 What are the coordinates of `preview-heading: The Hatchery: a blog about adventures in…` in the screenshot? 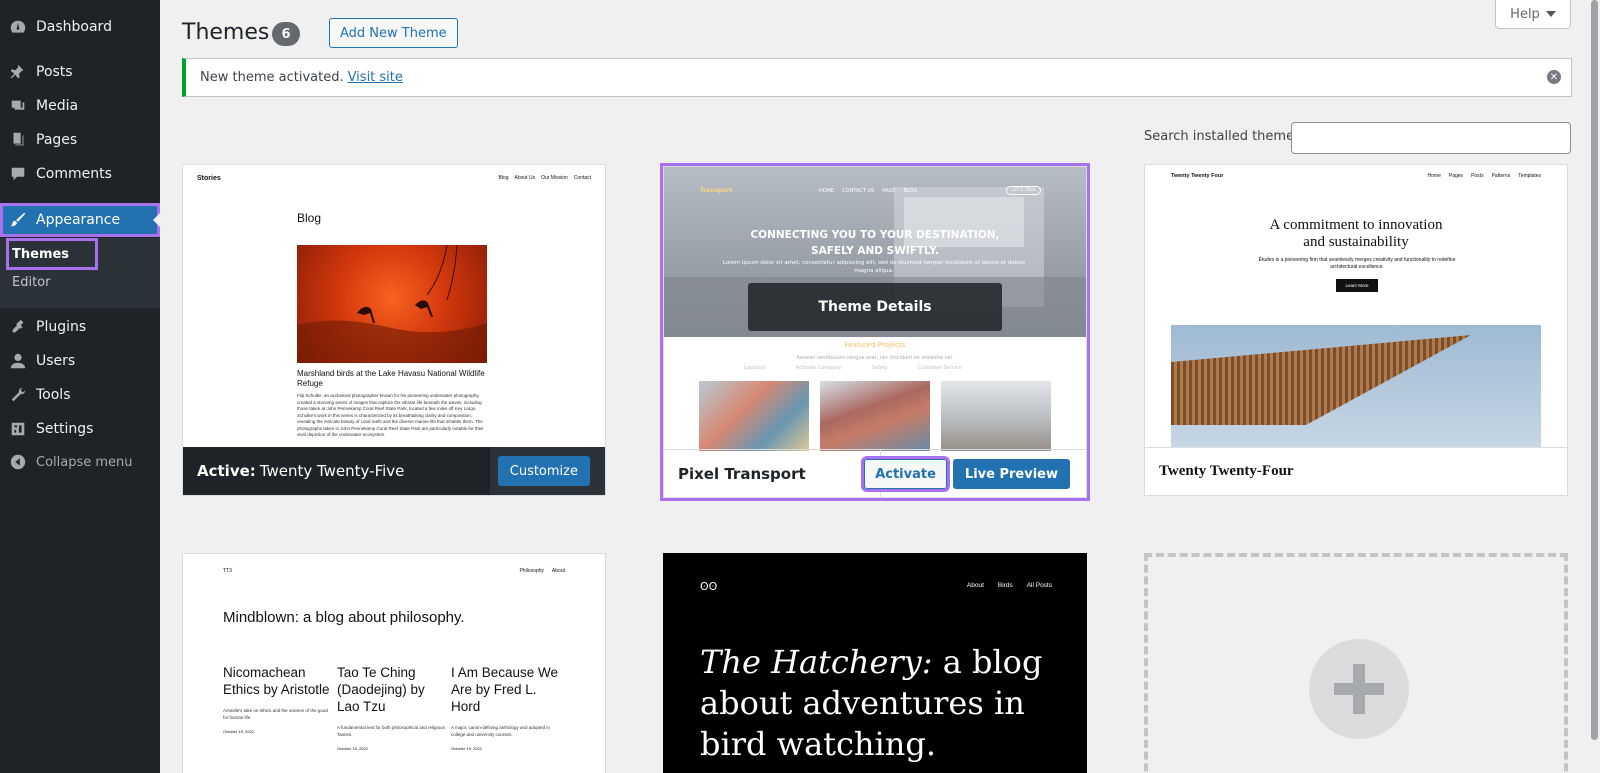 It's located at (880, 703).